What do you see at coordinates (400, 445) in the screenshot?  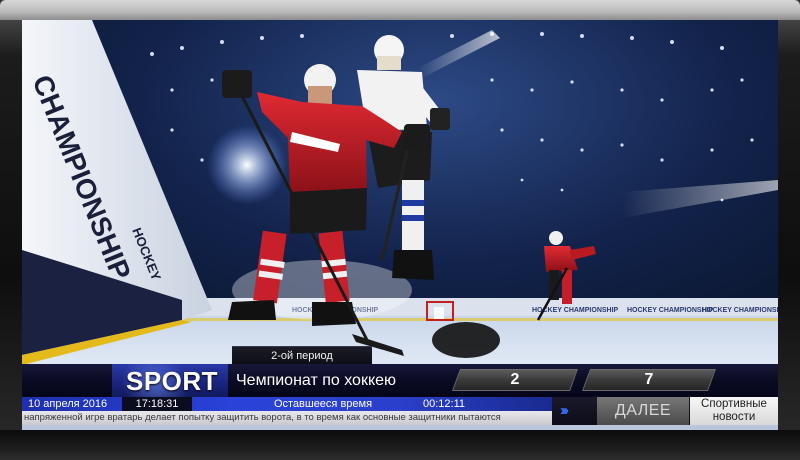 I see `tv-bottom-bezel` at bounding box center [400, 445].